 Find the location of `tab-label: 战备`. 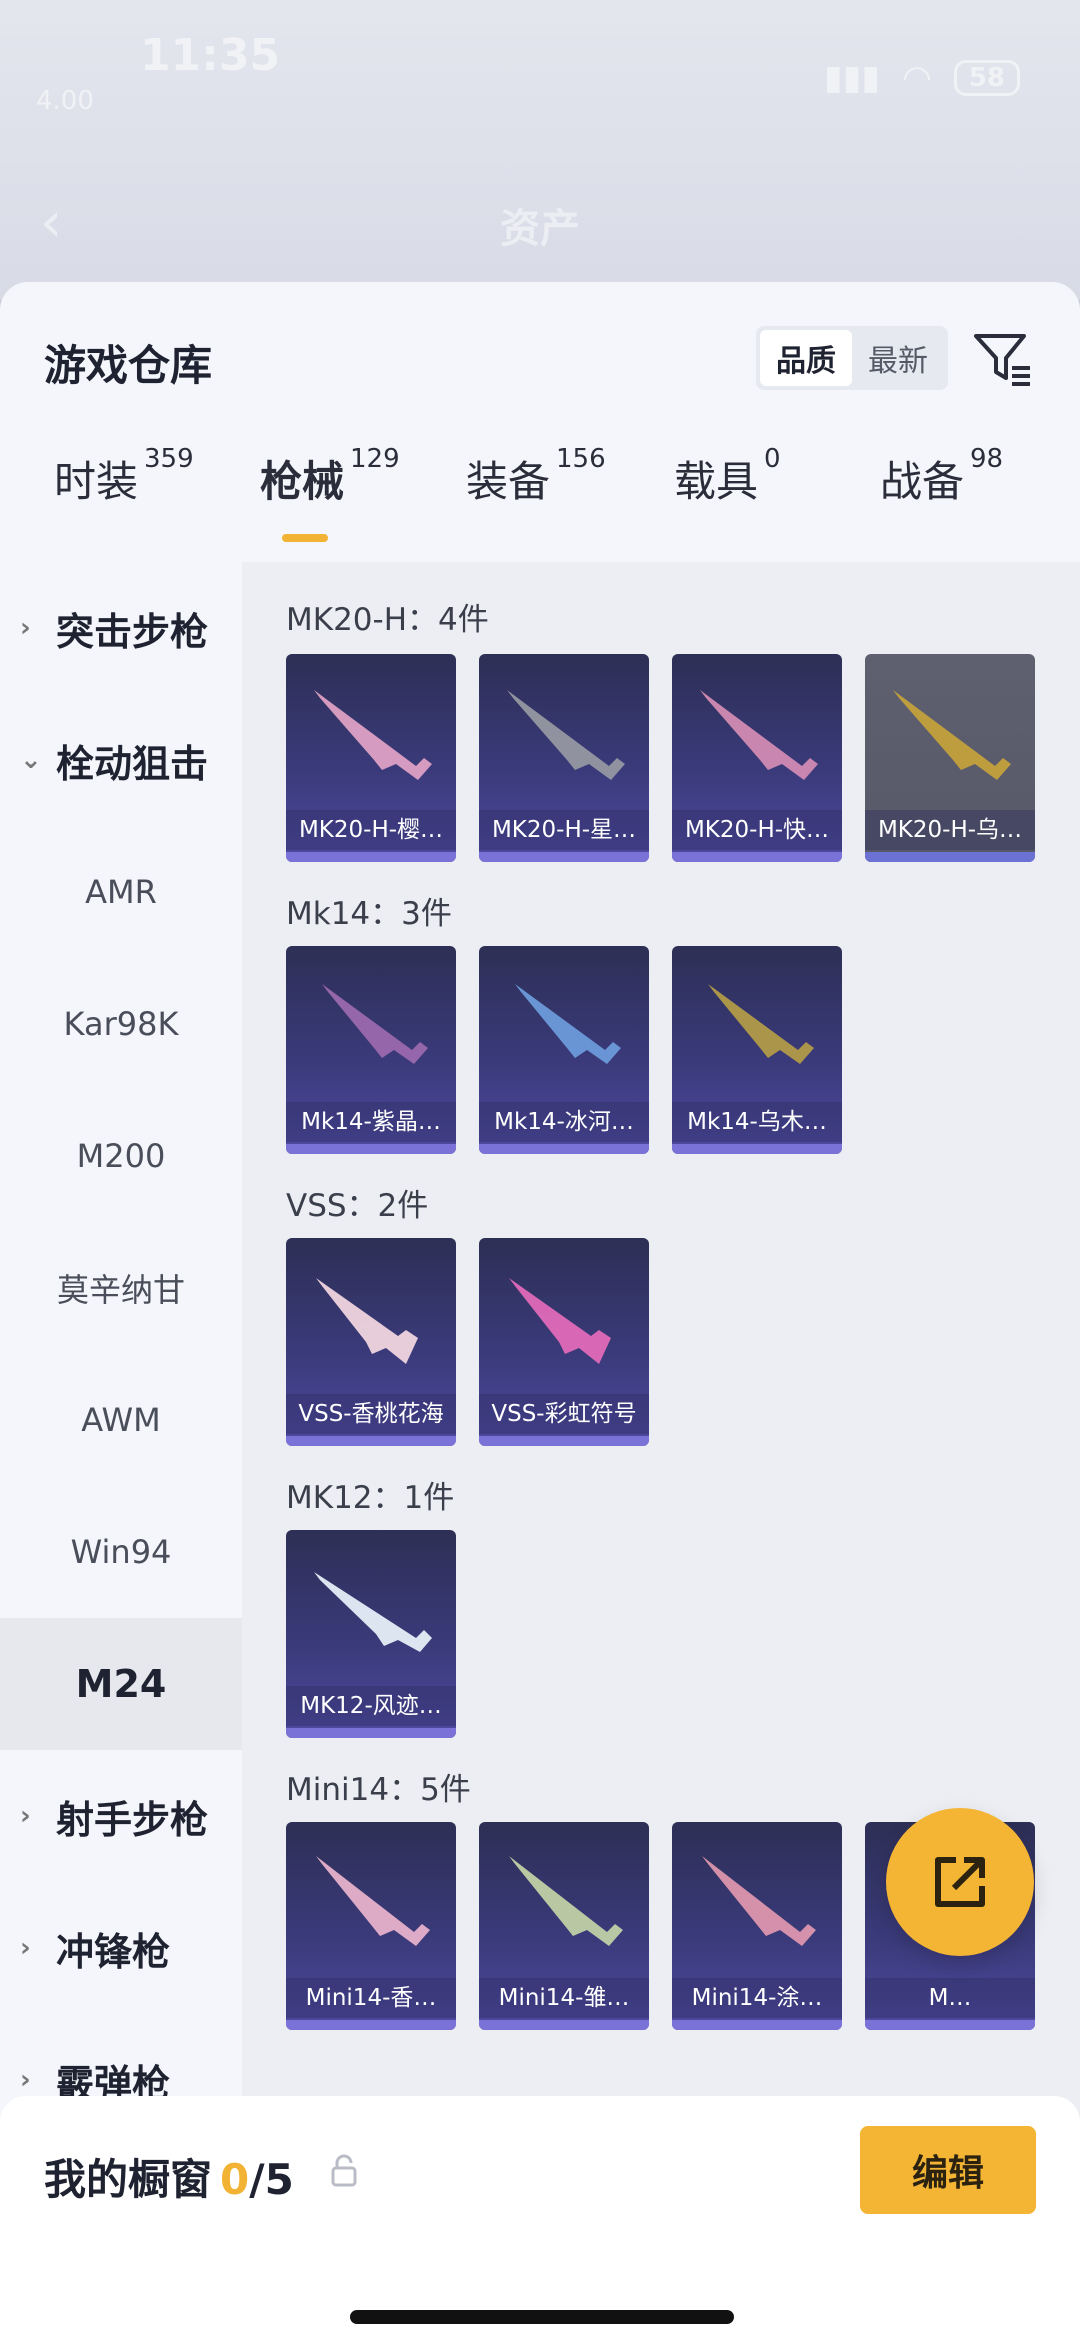

tab-label: 战备 is located at coordinates (922, 481).